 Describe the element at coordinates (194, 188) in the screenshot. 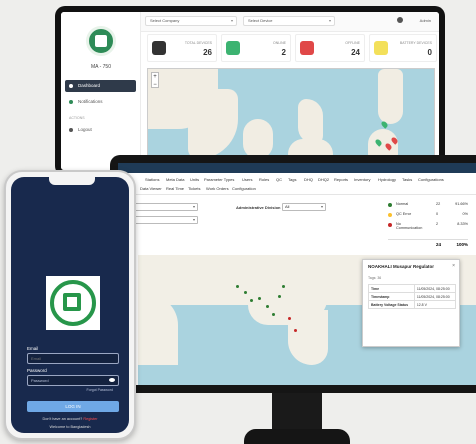

I see `subtab-tickets: Tickets` at that location.